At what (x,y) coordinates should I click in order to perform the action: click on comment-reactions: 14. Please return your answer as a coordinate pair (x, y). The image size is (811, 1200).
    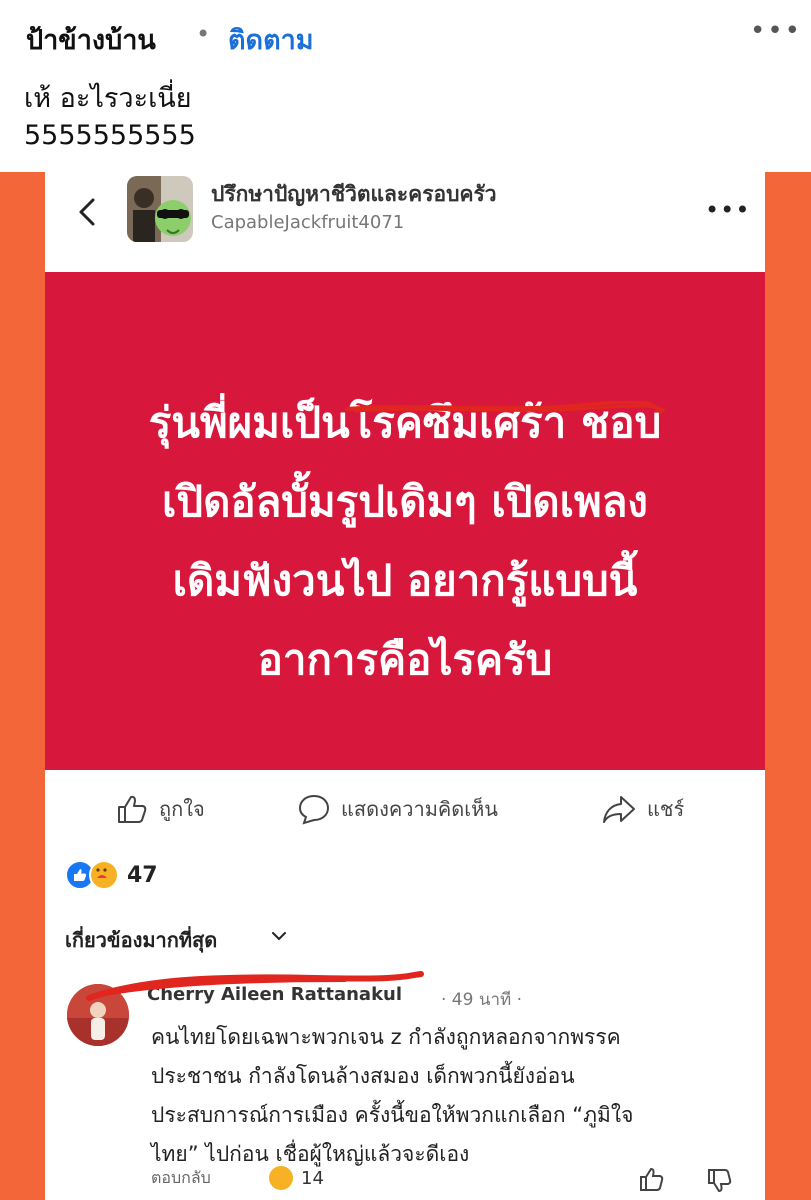
    Looking at the image, I should click on (296, 1178).